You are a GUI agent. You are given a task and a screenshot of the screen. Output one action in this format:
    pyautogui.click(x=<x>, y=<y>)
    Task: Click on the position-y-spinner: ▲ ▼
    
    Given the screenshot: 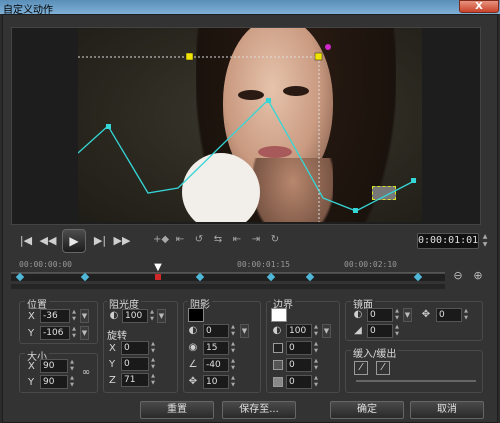 What is the action you would take?
    pyautogui.click(x=74, y=333)
    